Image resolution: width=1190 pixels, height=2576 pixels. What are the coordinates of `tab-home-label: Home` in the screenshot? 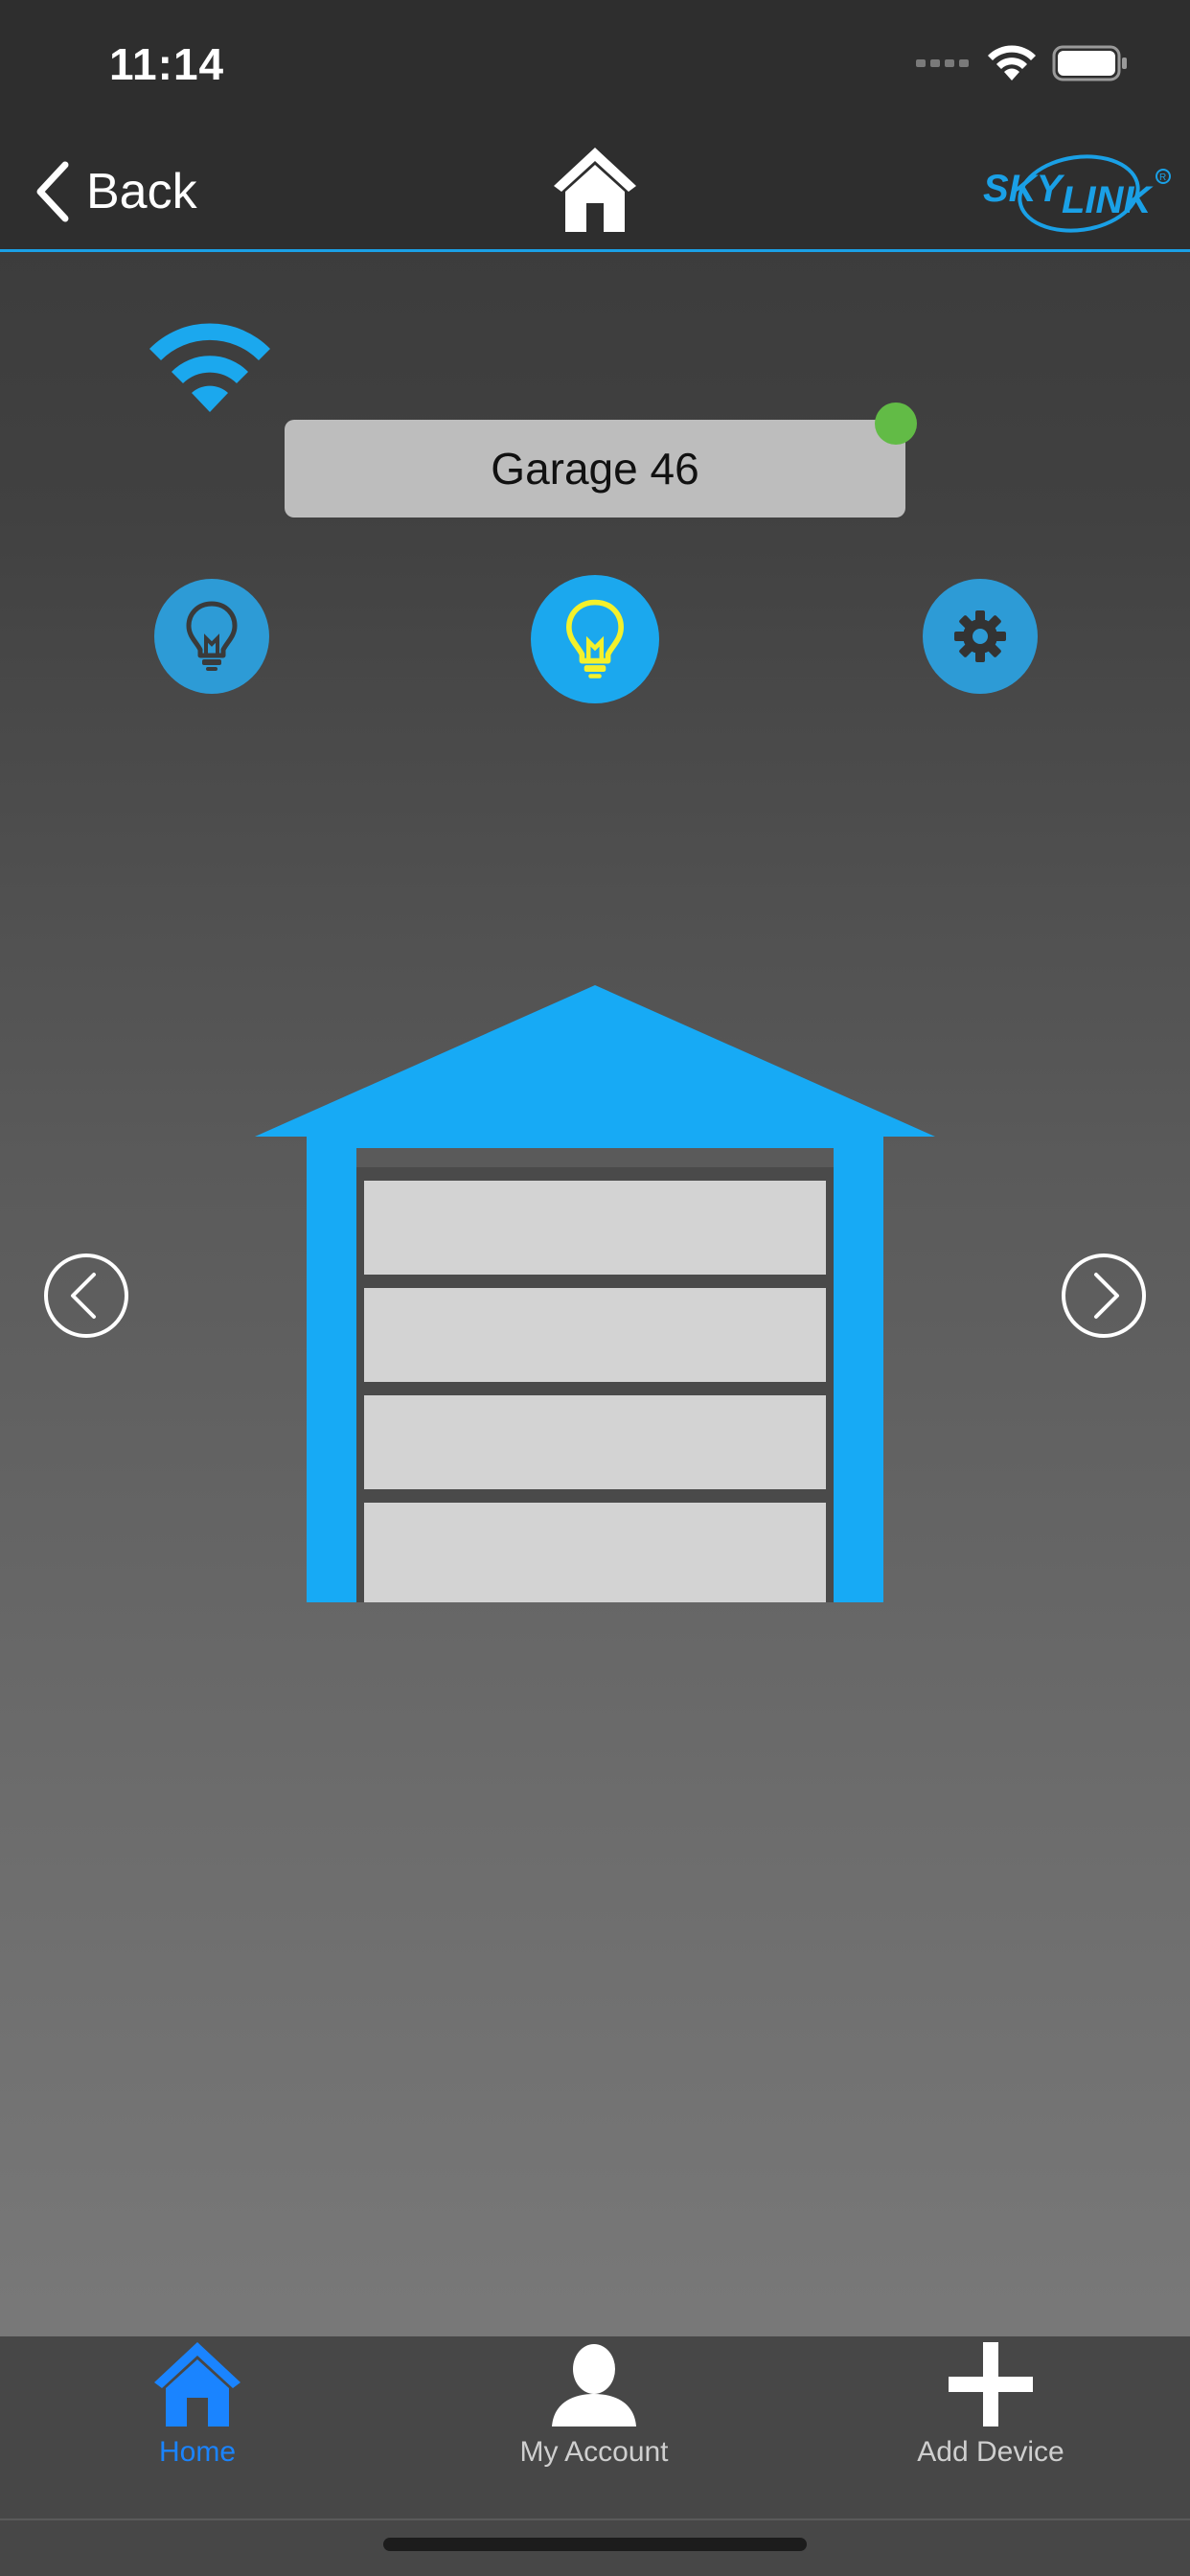 It's located at (198, 2452).